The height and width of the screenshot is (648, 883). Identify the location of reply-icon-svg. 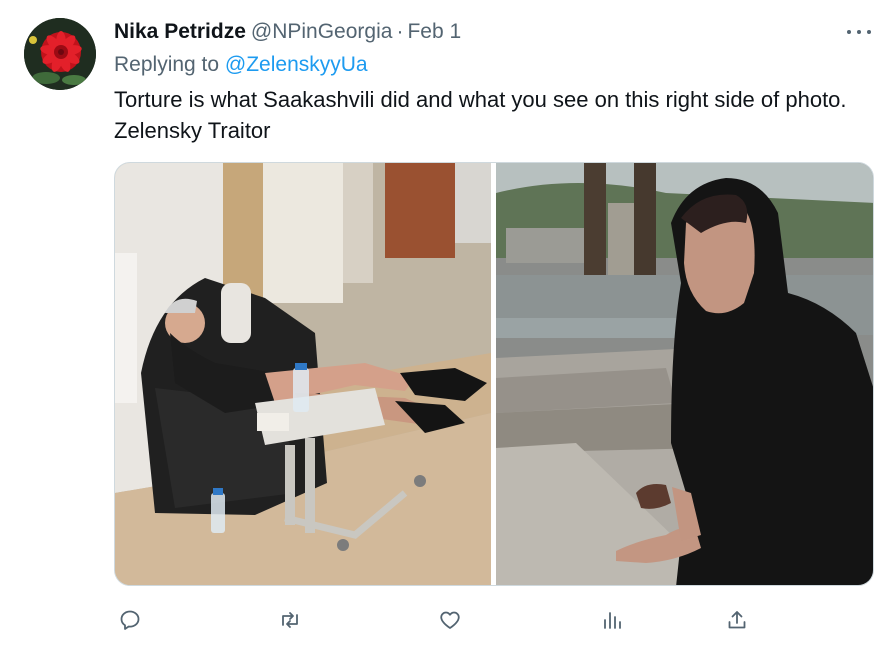
(130, 620).